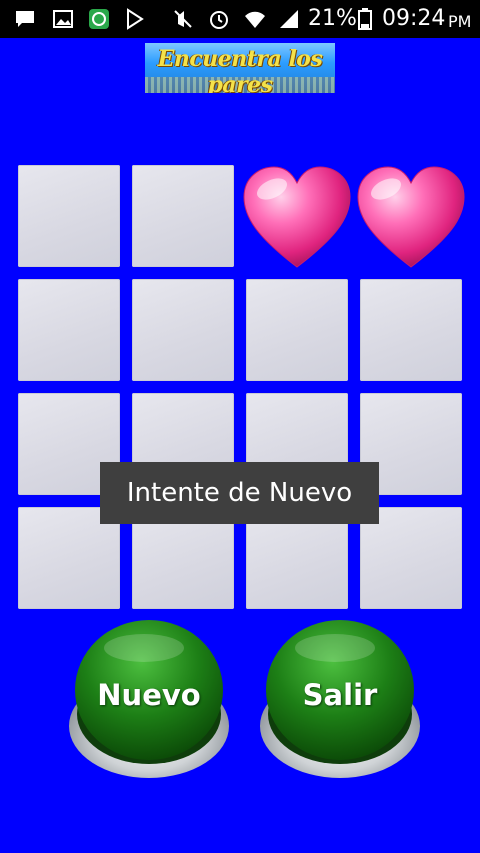 Image resolution: width=480 pixels, height=853 pixels. Describe the element at coordinates (149, 695) in the screenshot. I see `new-game-label: Nuevo` at that location.